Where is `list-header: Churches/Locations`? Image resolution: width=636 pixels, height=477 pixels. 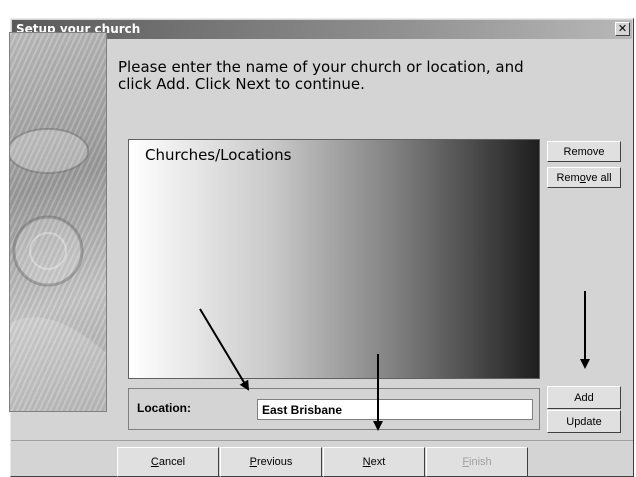 list-header: Churches/Locations is located at coordinates (218, 155).